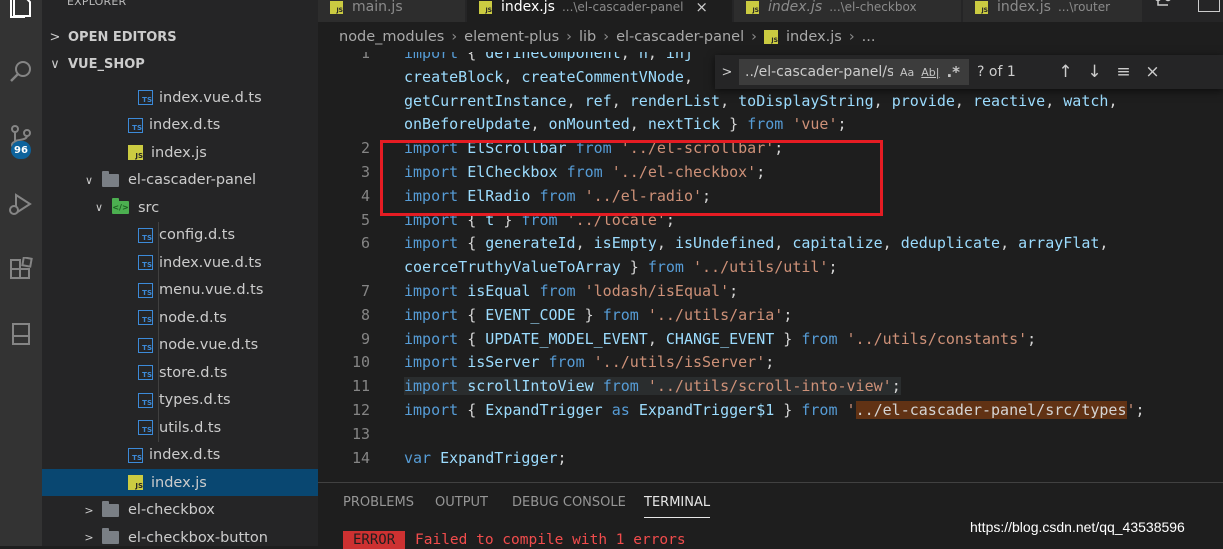  Describe the element at coordinates (953, 72) in the screenshot. I see `regex-icon: .*` at that location.